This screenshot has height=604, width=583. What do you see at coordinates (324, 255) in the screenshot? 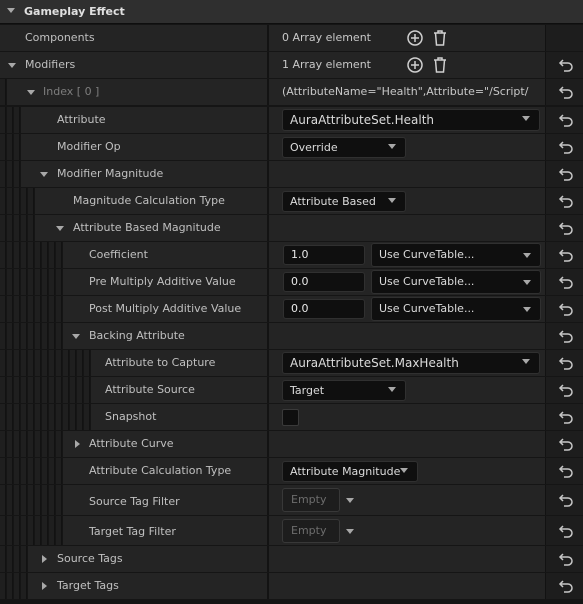
I see `coefficient-input: 1.0` at bounding box center [324, 255].